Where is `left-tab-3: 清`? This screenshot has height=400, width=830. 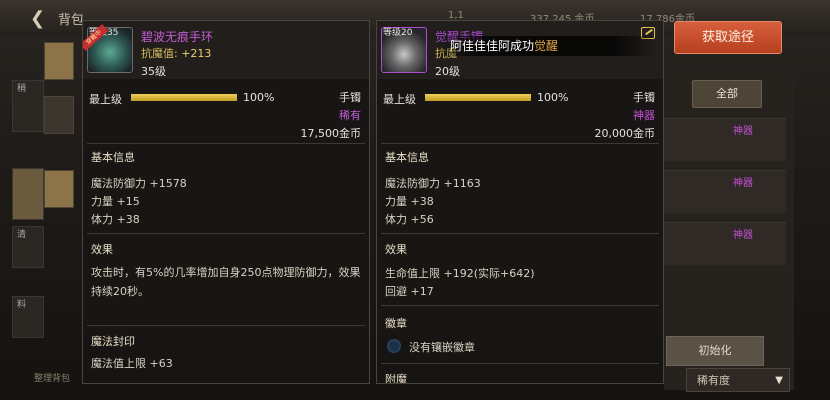 left-tab-3: 清 is located at coordinates (28, 247).